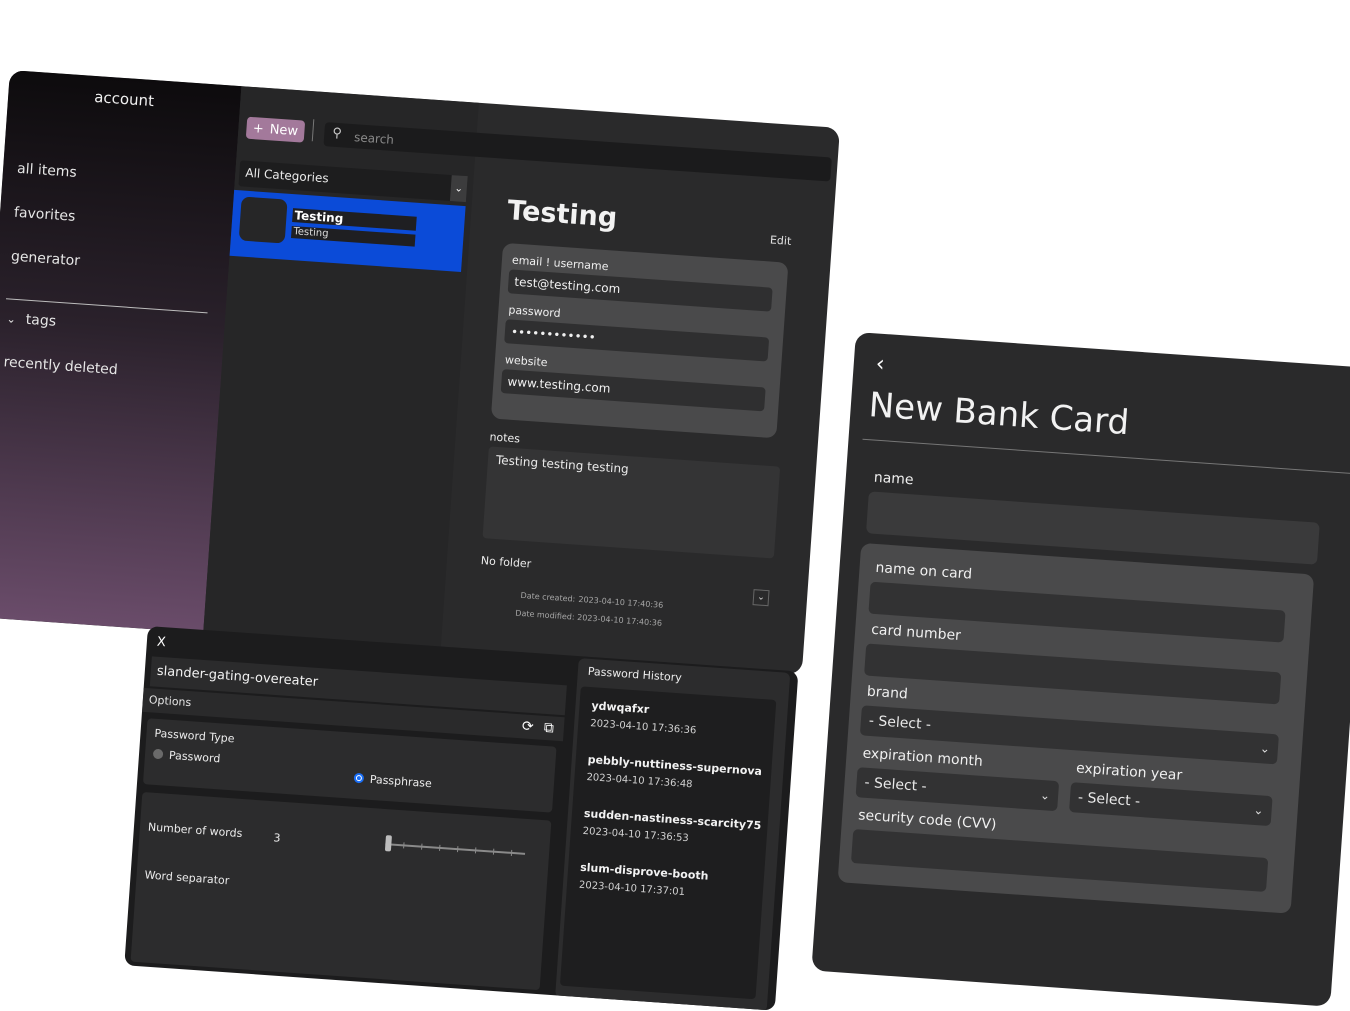 This screenshot has width=1350, height=1011. Describe the element at coordinates (258, 128) in the screenshot. I see `plus-icon: +` at that location.